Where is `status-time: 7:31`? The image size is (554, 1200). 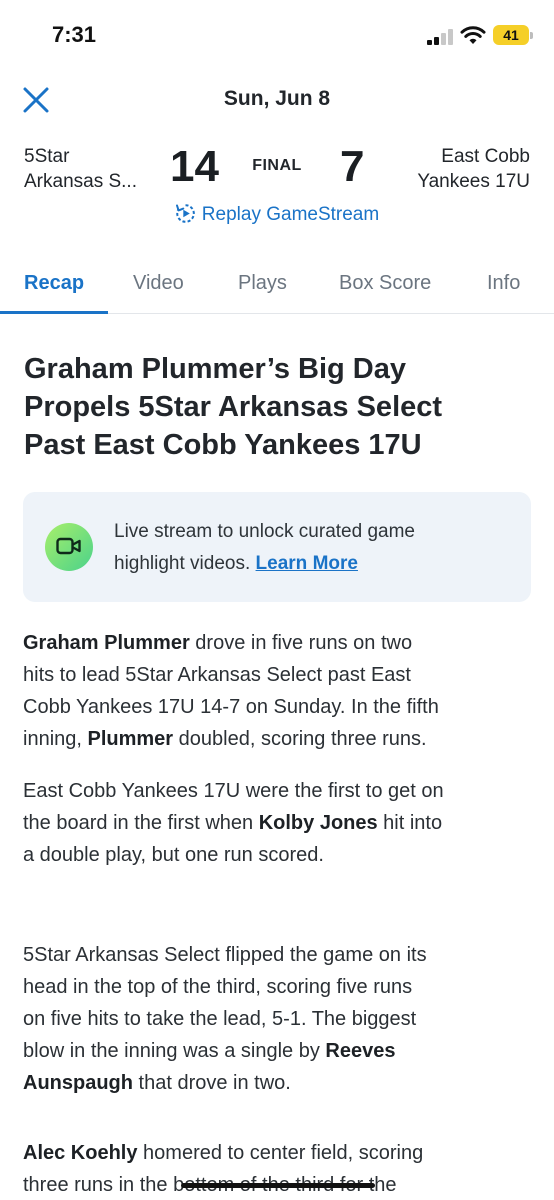
status-time: 7:31 is located at coordinates (74, 34).